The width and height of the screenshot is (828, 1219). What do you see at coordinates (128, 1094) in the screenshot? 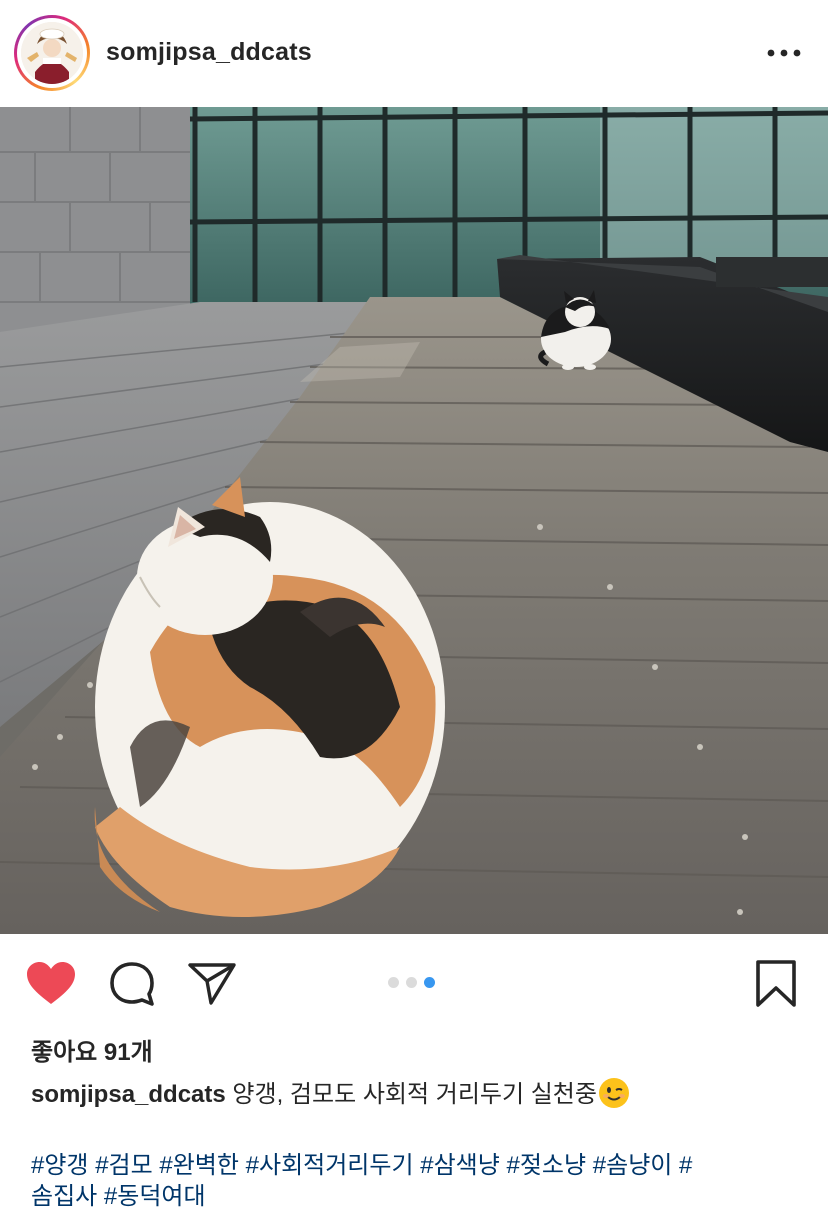
I see `caption-username: somjipsa_ddcats` at bounding box center [128, 1094].